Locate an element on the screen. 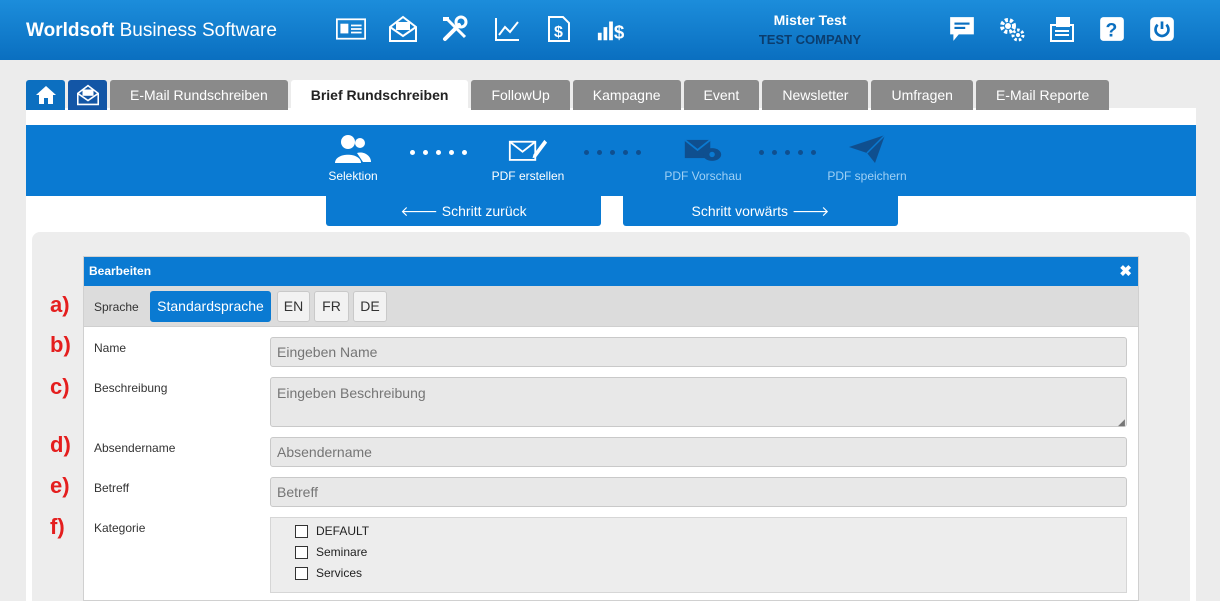 This screenshot has height=601, width=1220. user-info: Mister Test TEST COMPANY is located at coordinates (810, 29).